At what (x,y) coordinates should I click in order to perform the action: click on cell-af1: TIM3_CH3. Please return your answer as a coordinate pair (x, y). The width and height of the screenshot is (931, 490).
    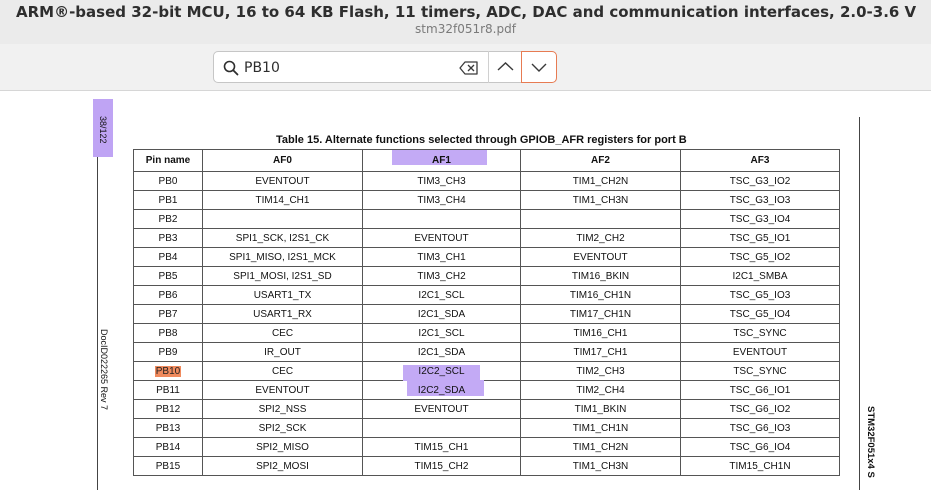
    Looking at the image, I should click on (441, 181).